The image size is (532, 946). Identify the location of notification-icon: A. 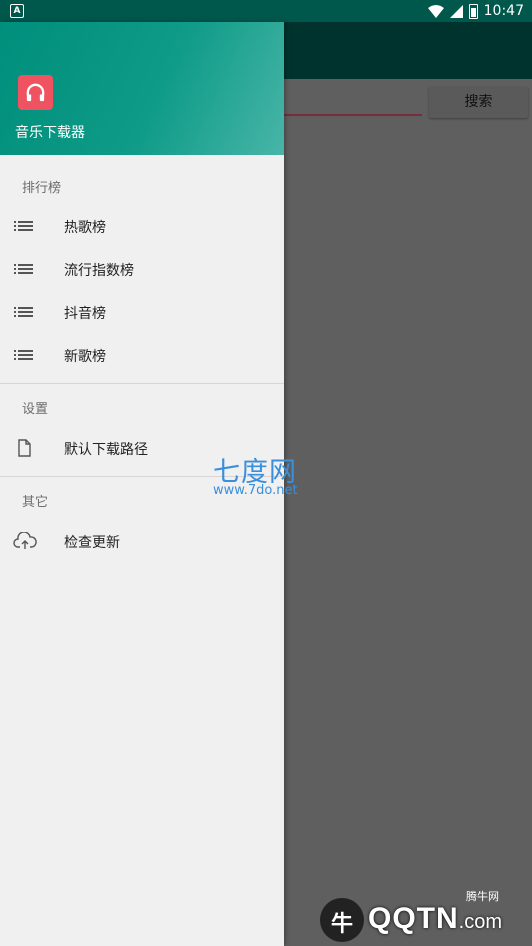
(17, 11).